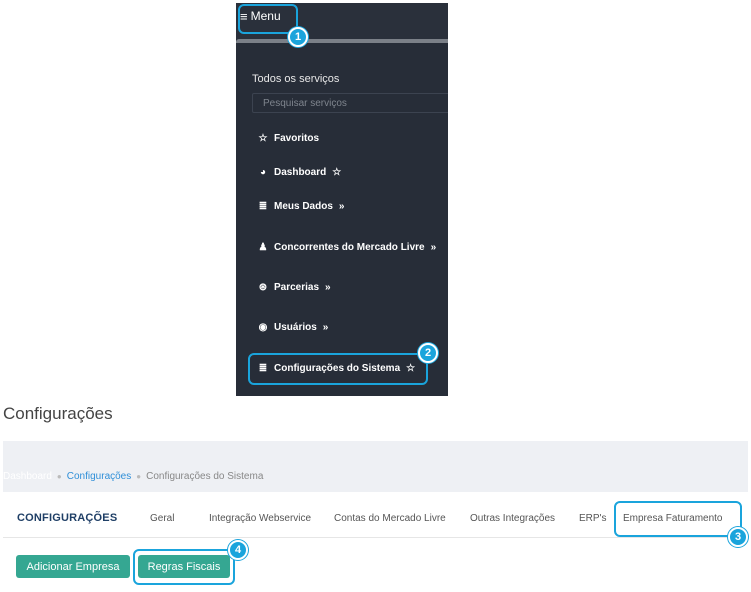 The height and width of the screenshot is (592, 751). What do you see at coordinates (350, 103) in the screenshot?
I see `search-services-input` at bounding box center [350, 103].